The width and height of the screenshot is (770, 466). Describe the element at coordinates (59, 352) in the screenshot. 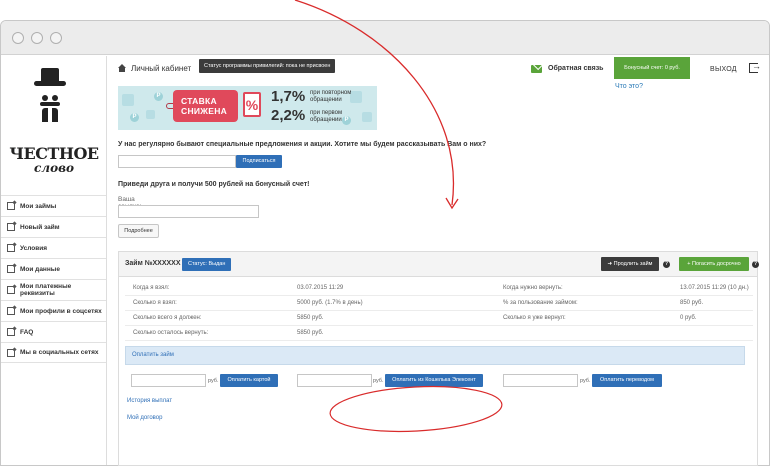

I see `sidebar-item-label: Мы в социальных сетях` at that location.